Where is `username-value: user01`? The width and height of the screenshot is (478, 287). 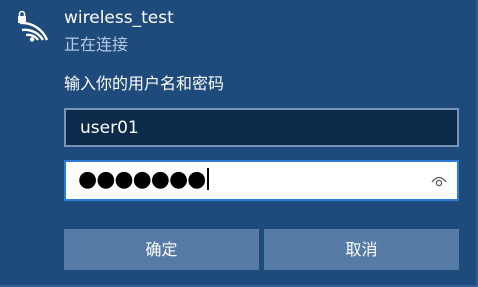 username-value: user01 is located at coordinates (109, 128).